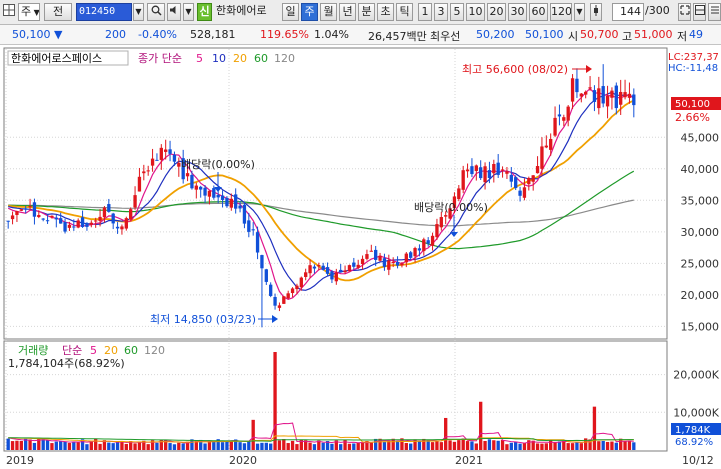  I want to click on period-month-button: 월, so click(328, 12).